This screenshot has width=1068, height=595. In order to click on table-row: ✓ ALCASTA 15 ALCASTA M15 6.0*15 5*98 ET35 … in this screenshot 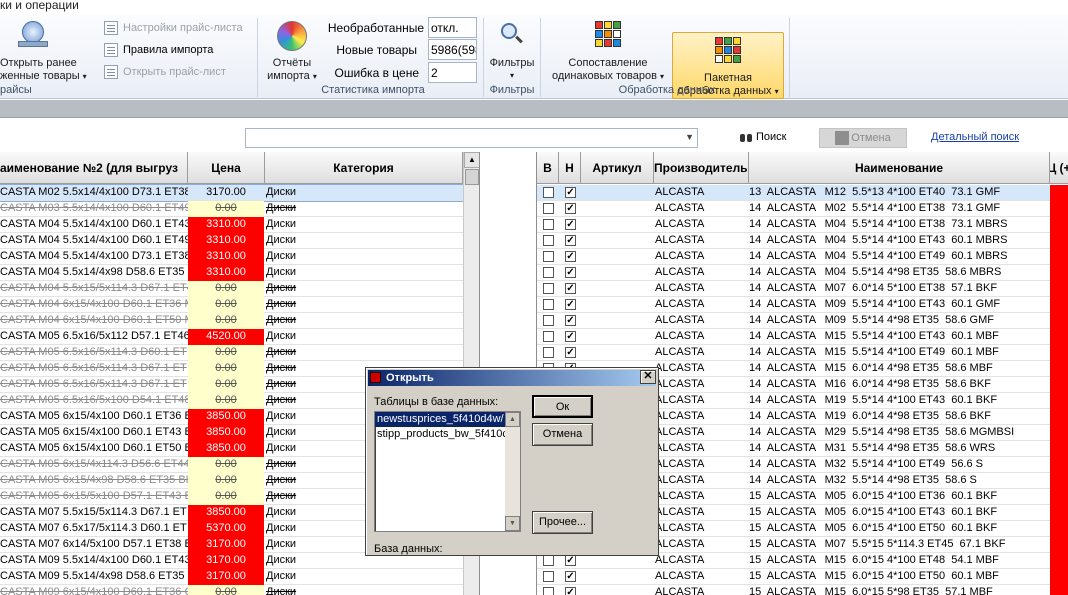, I will do `click(802, 590)`.